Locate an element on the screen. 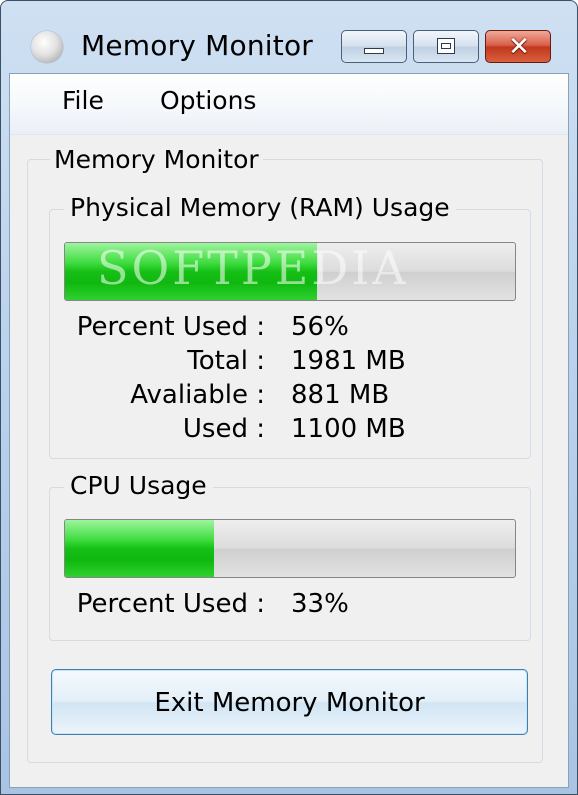 This screenshot has width=578, height=795. ram-total-row: Total : is located at coordinates (165, 361).